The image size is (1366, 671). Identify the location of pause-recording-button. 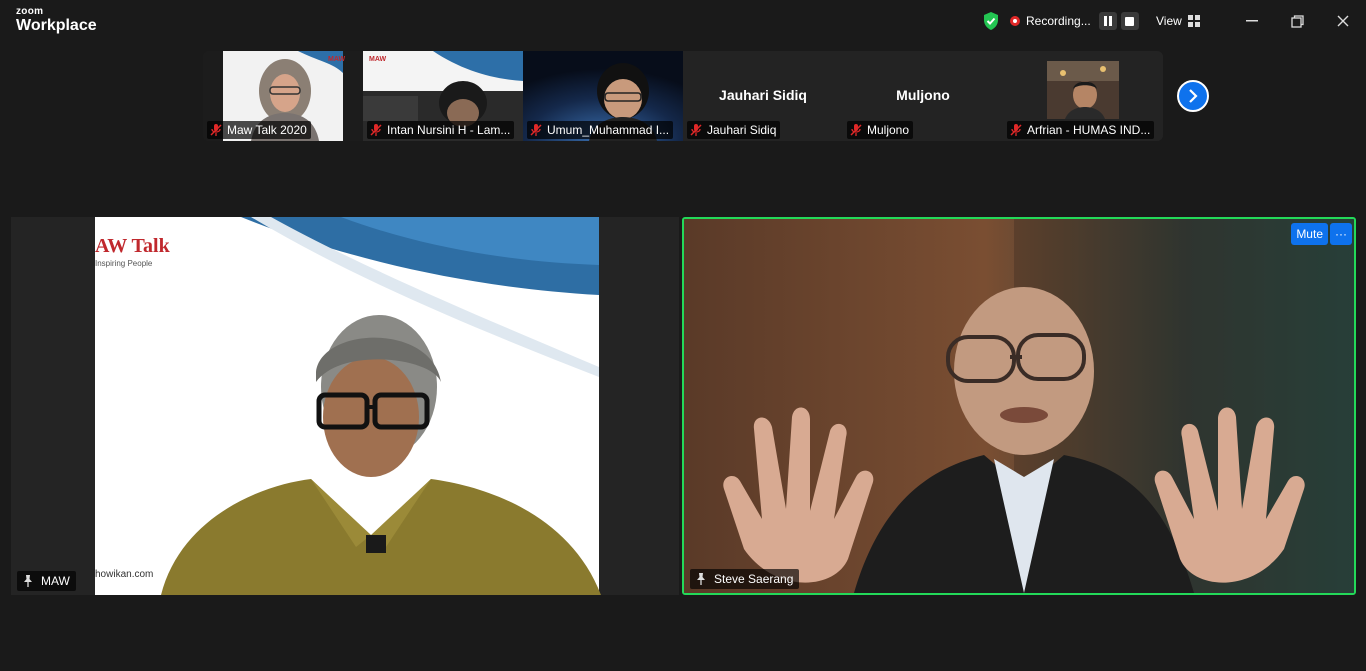
(1107, 21).